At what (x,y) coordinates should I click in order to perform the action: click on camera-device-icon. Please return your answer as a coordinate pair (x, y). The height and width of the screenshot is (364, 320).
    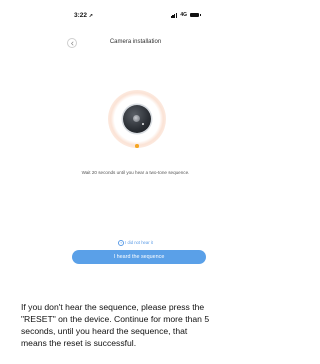
    Looking at the image, I should click on (137, 119).